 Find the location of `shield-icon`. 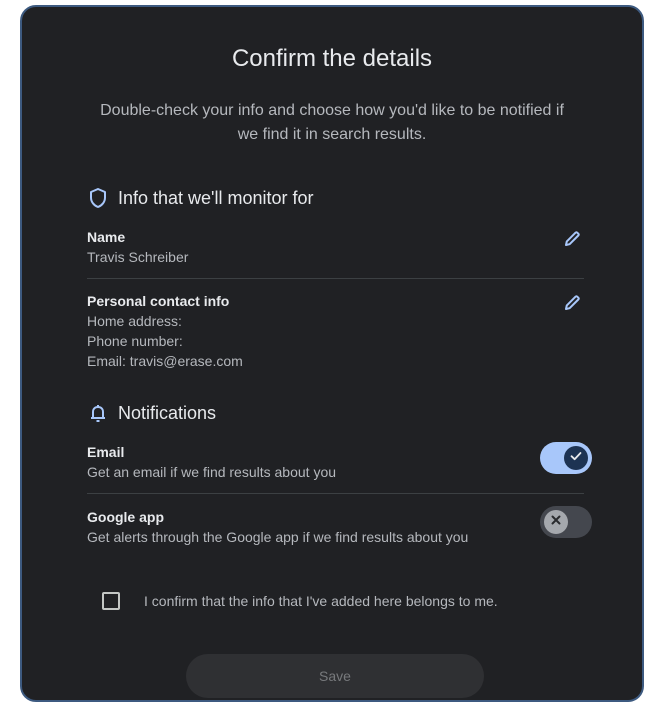

shield-icon is located at coordinates (98, 198).